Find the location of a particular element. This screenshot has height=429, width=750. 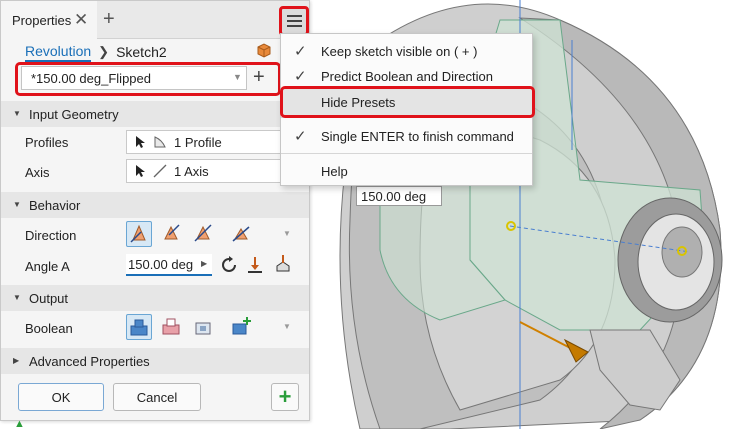

chevron-right-icon: ❯ is located at coordinates (104, 51).